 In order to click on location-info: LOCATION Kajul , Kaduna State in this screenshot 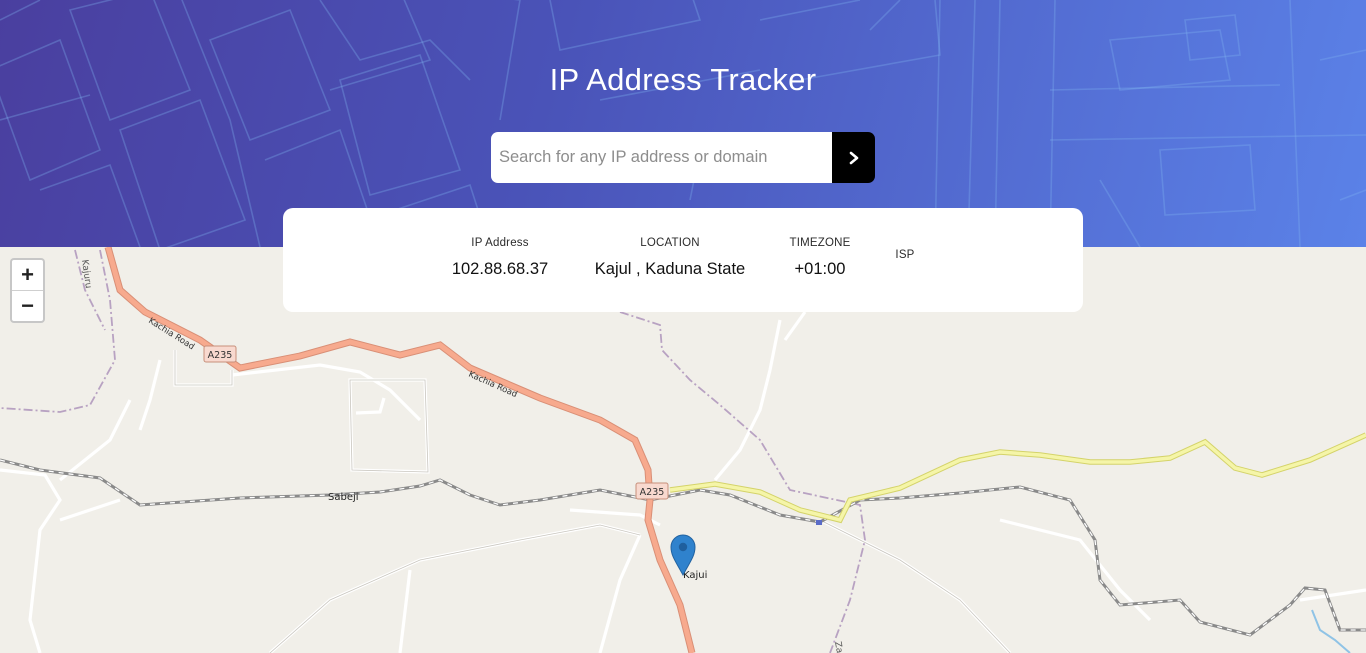, I will do `click(670, 258)`.